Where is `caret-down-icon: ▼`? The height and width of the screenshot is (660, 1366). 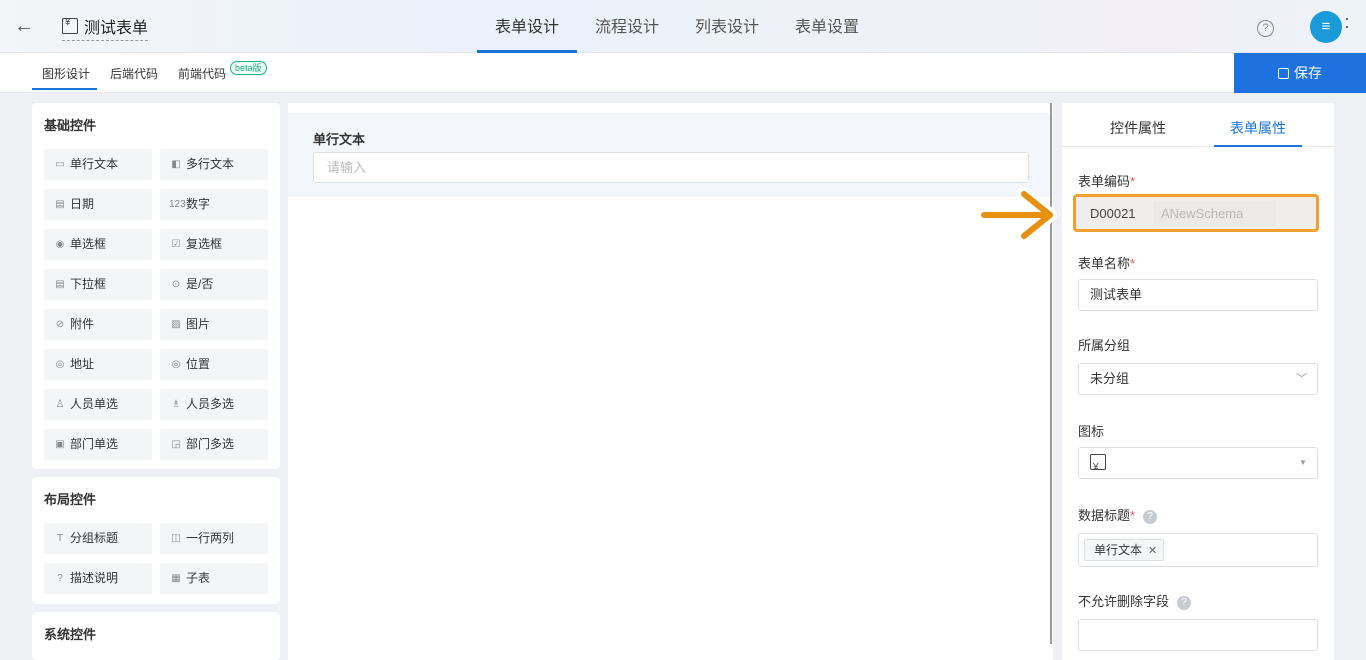
caret-down-icon: ▼ is located at coordinates (1303, 462).